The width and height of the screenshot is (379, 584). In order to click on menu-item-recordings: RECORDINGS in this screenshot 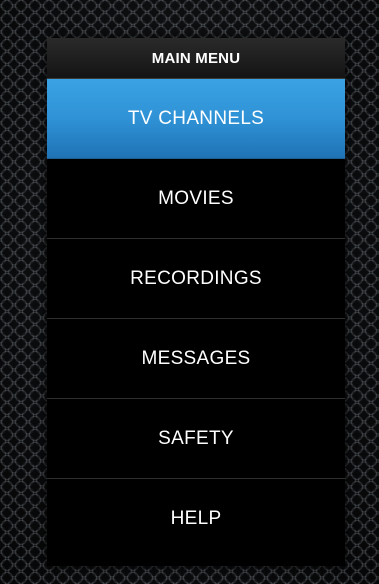, I will do `click(196, 279)`.